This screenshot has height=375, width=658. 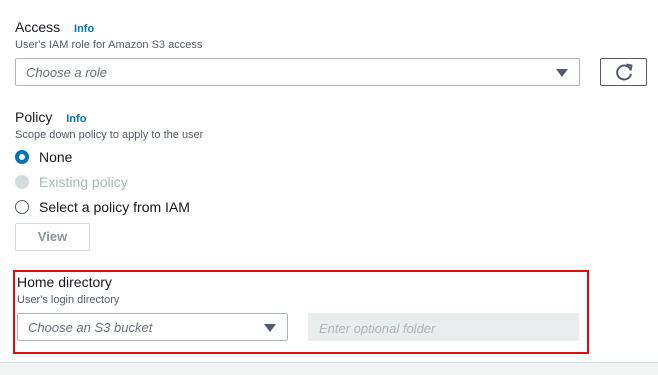 What do you see at coordinates (109, 135) in the screenshot?
I see `policy-description: Scope down policy to apply to the user` at bounding box center [109, 135].